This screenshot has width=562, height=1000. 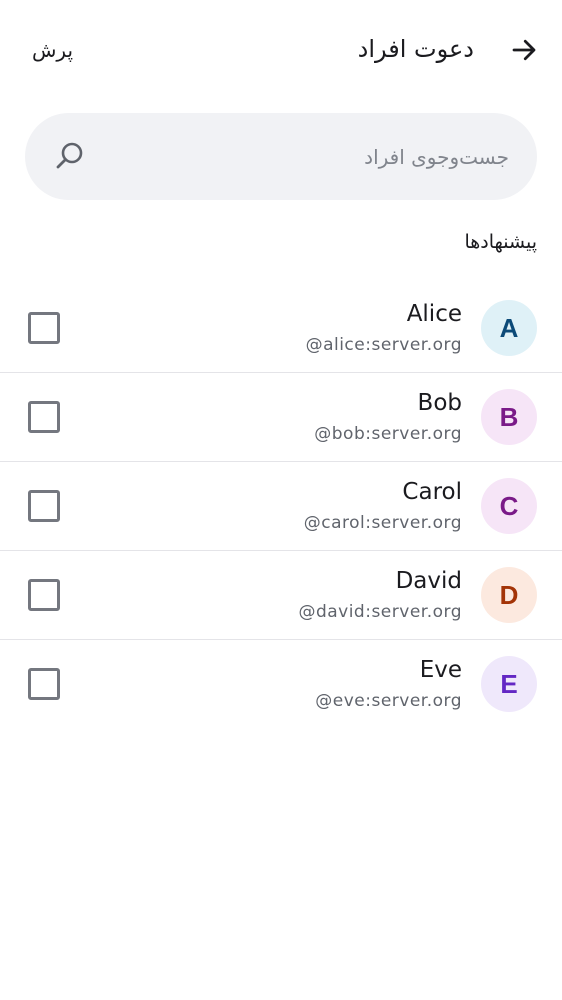 I want to click on skip-button: پرش, so click(x=52, y=50).